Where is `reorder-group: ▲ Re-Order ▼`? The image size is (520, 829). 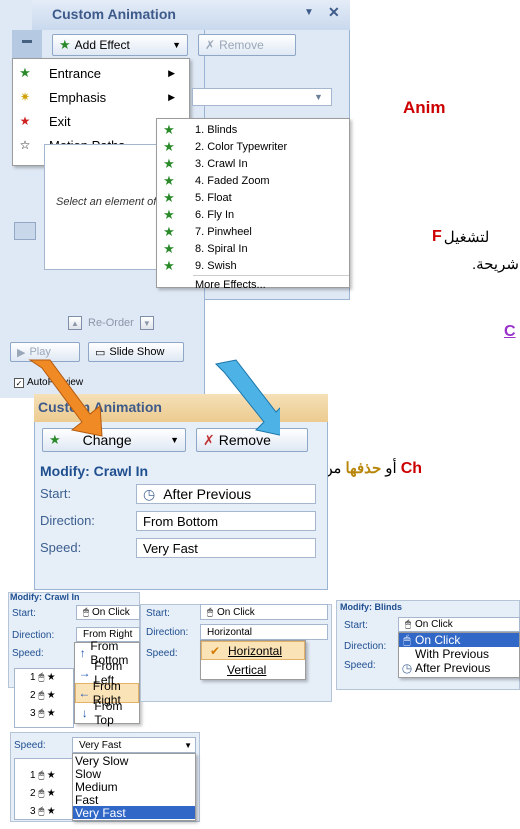
reorder-group: ▲ Re-Order ▼ is located at coordinates (111, 323).